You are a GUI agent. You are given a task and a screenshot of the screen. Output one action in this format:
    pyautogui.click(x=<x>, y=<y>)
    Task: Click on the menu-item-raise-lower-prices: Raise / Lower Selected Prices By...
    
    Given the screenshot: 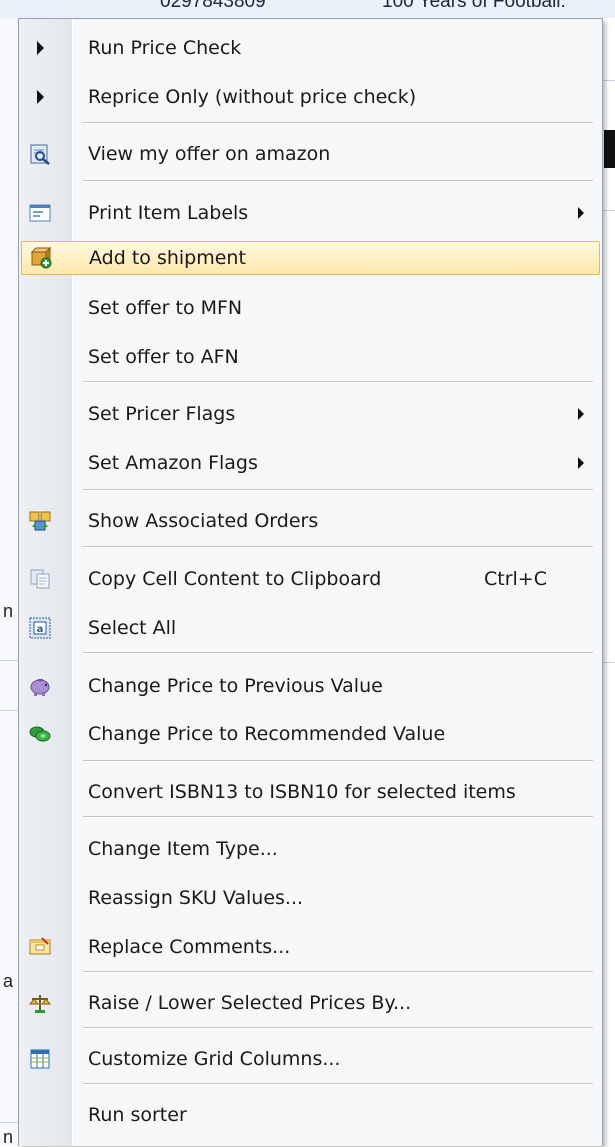 What is the action you would take?
    pyautogui.click(x=310, y=1003)
    